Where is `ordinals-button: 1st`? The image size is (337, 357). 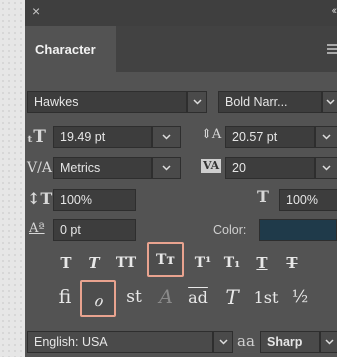 ordinals-button: 1st is located at coordinates (266, 297).